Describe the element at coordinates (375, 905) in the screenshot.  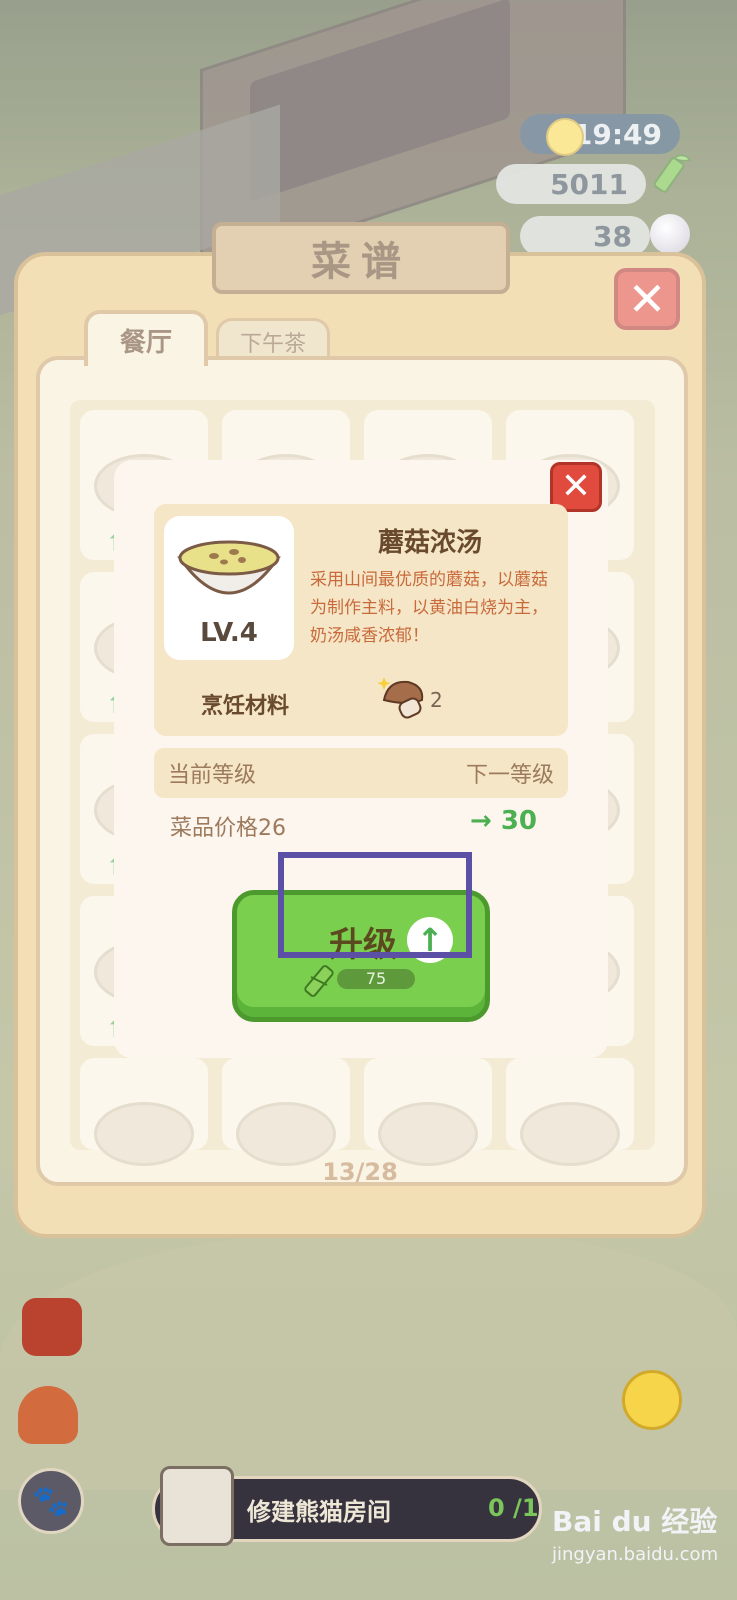
I see `highlight-box` at that location.